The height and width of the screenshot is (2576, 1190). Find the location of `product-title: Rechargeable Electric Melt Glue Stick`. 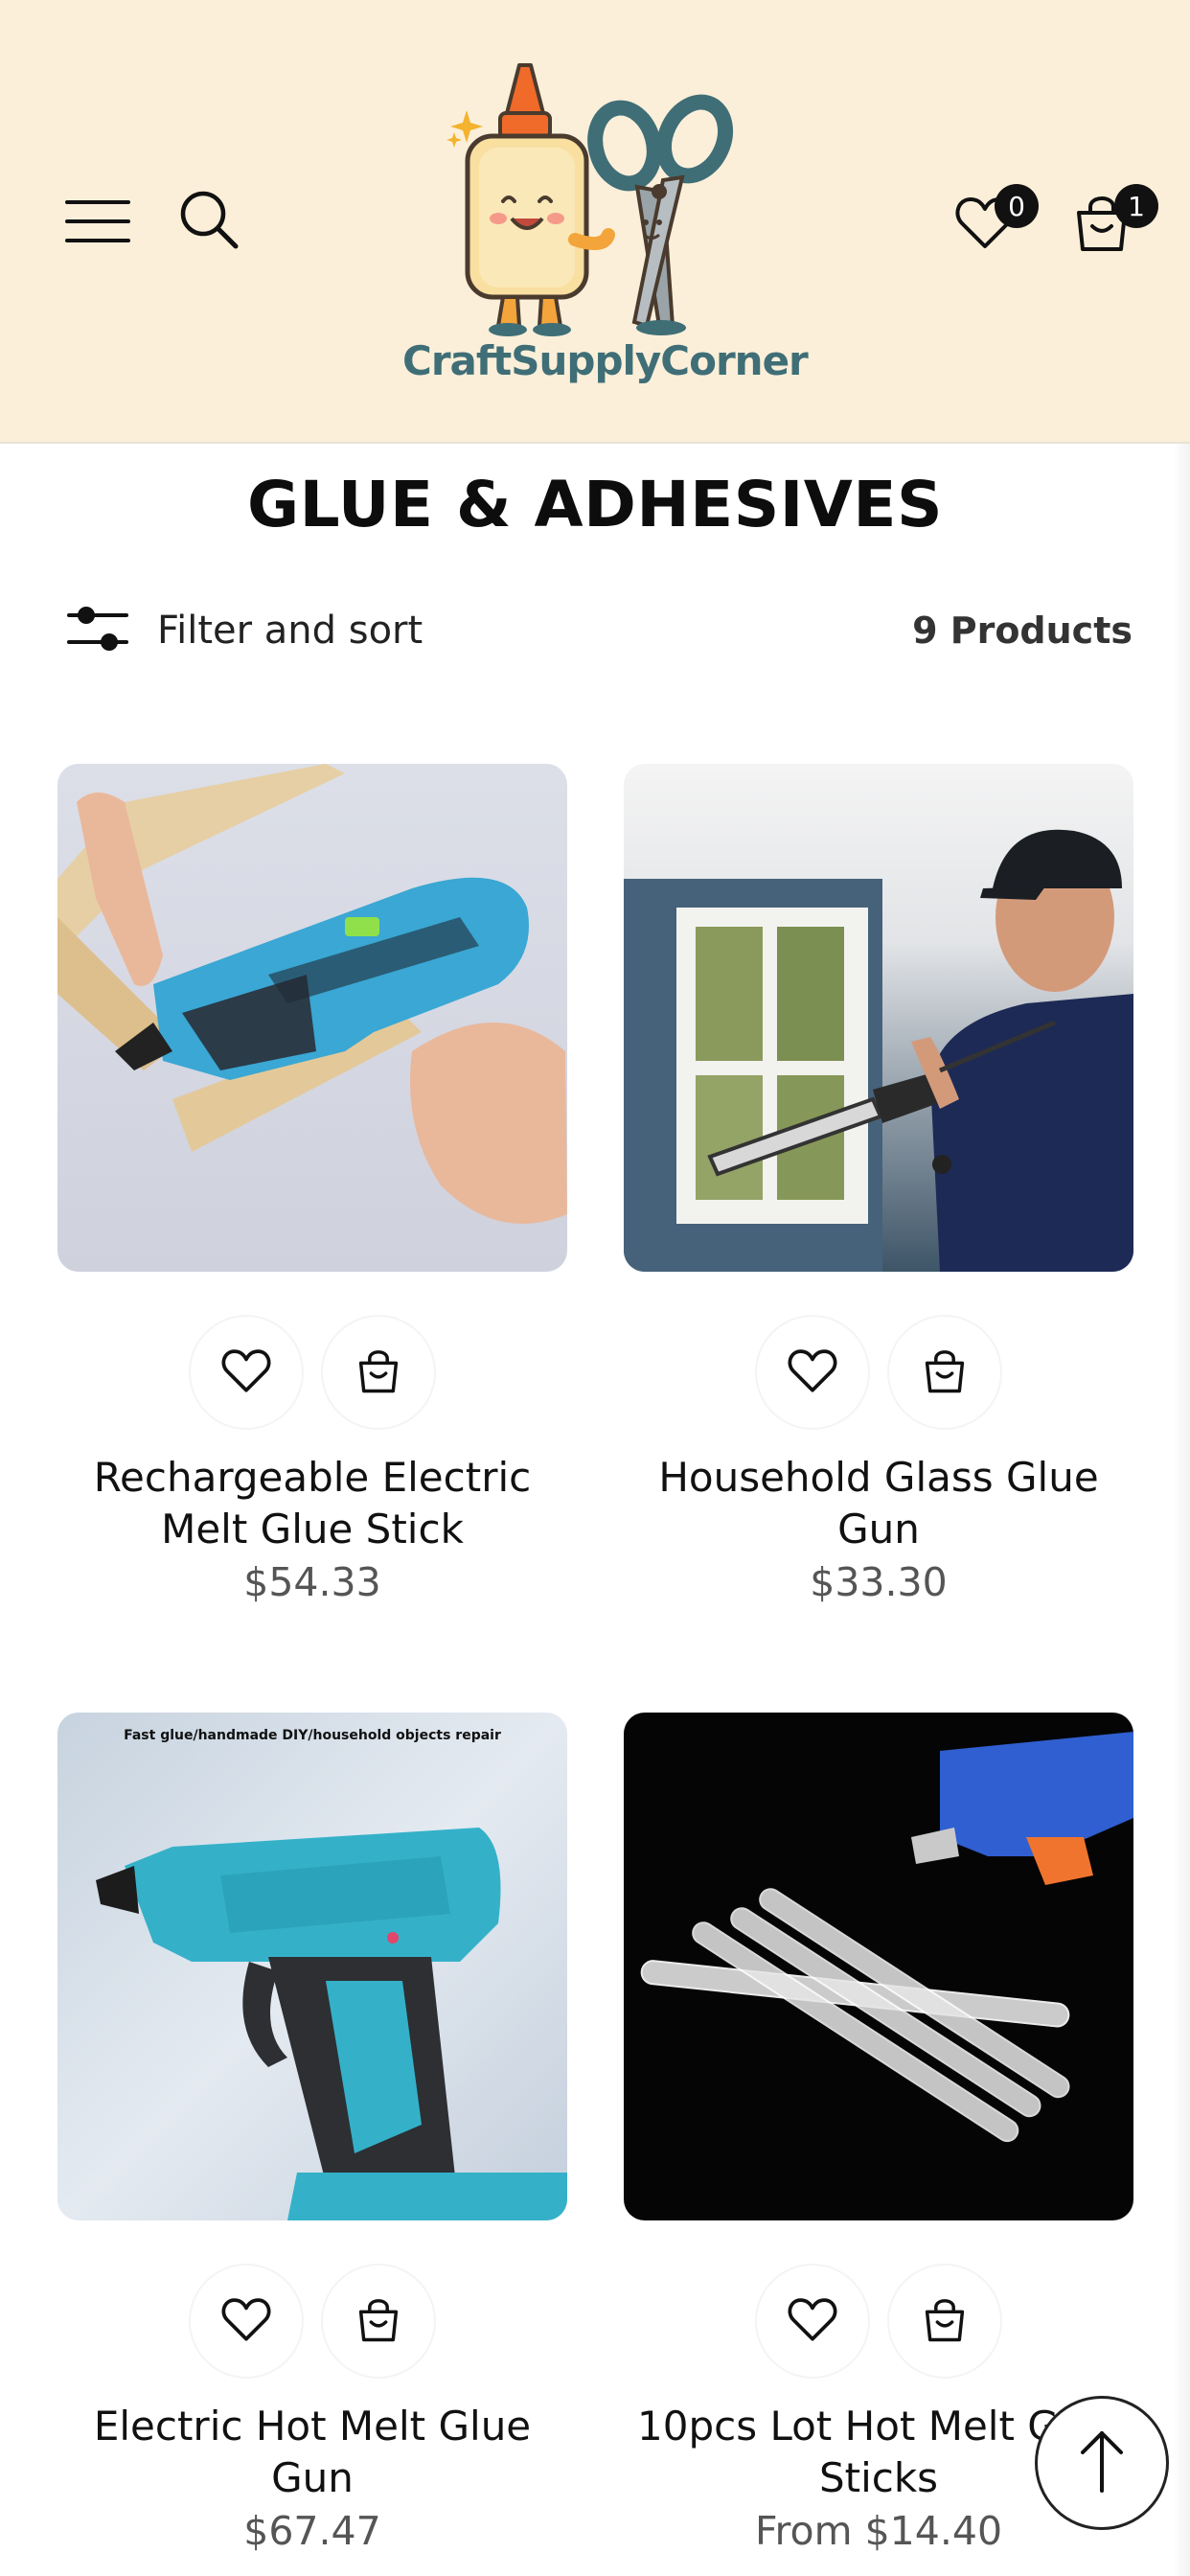

product-title: Rechargeable Electric Melt Glue Stick is located at coordinates (312, 1503).